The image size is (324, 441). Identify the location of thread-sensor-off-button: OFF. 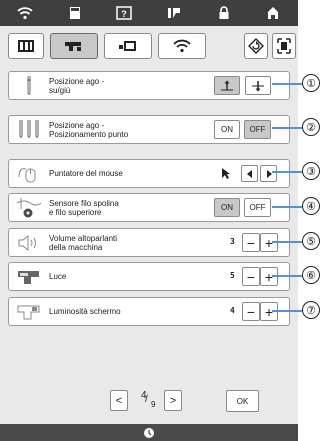
(257, 207).